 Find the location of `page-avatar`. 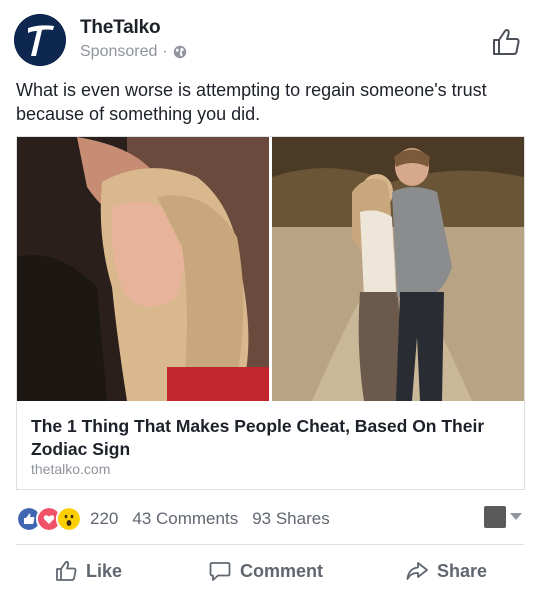

page-avatar is located at coordinates (40, 40).